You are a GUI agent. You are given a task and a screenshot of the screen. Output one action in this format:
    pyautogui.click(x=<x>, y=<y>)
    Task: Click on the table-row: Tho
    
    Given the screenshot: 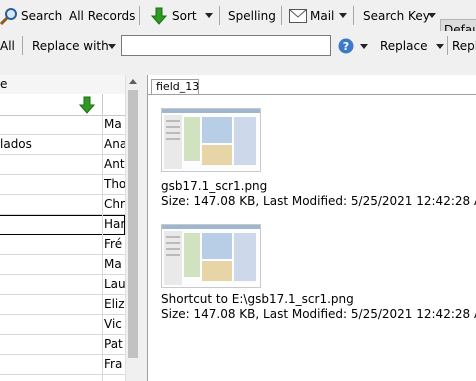 What is the action you would take?
    pyautogui.click(x=62, y=185)
    